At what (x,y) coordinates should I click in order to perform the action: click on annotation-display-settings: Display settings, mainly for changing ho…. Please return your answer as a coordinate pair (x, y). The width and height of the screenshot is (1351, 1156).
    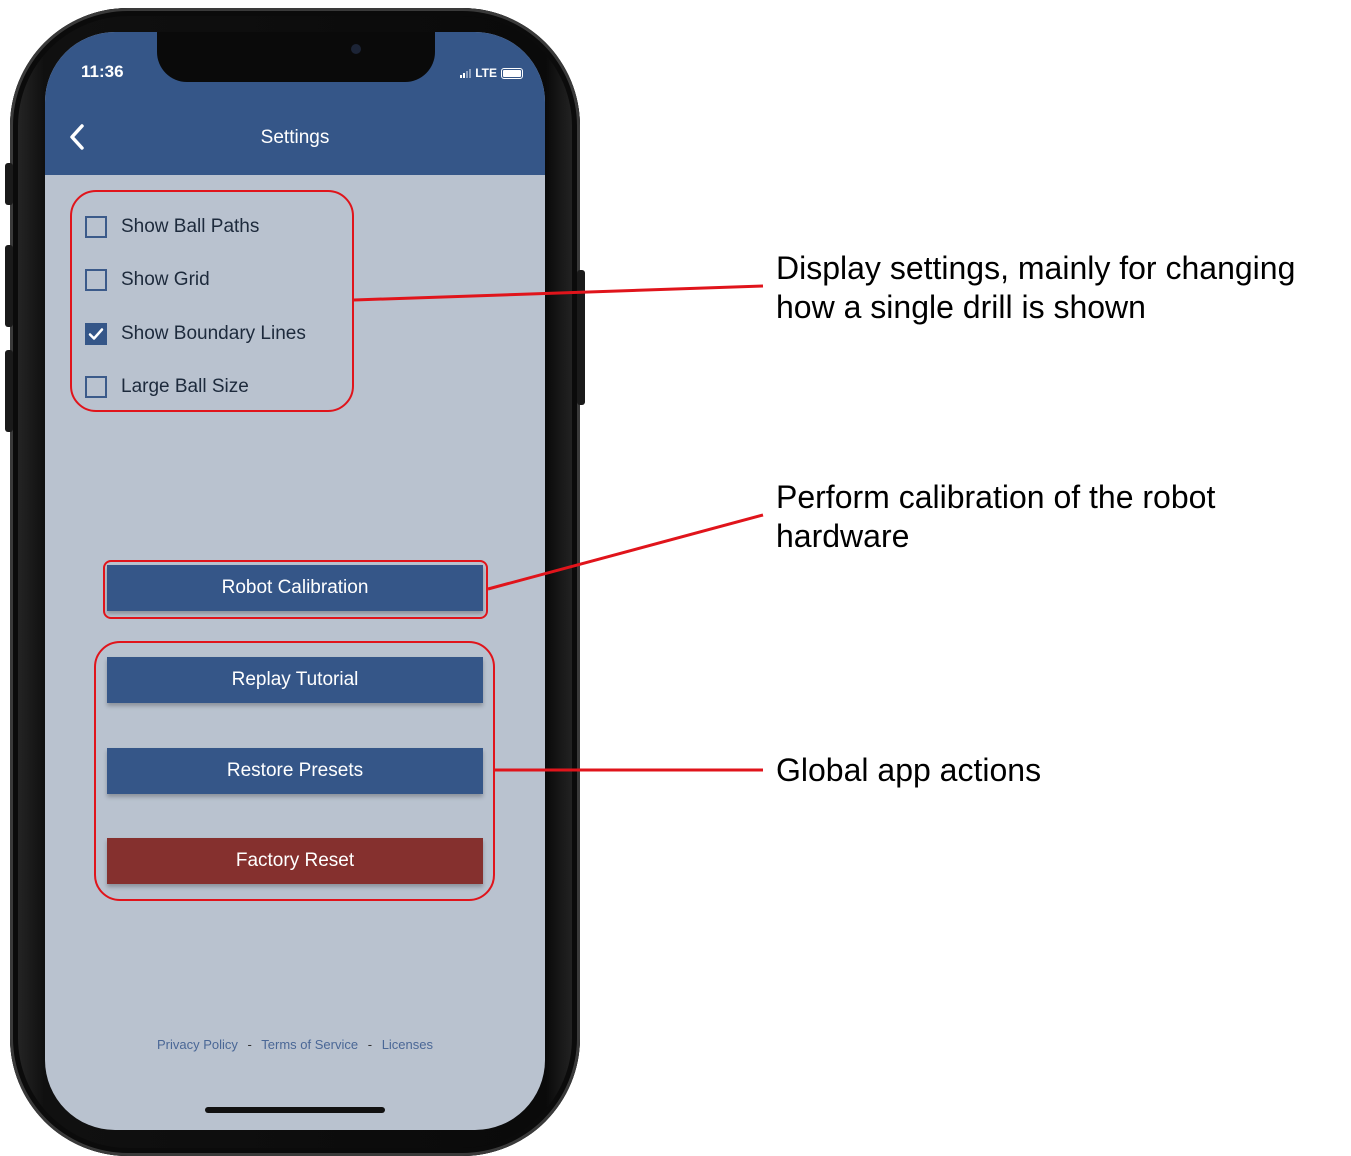
    Looking at the image, I should click on (1036, 287).